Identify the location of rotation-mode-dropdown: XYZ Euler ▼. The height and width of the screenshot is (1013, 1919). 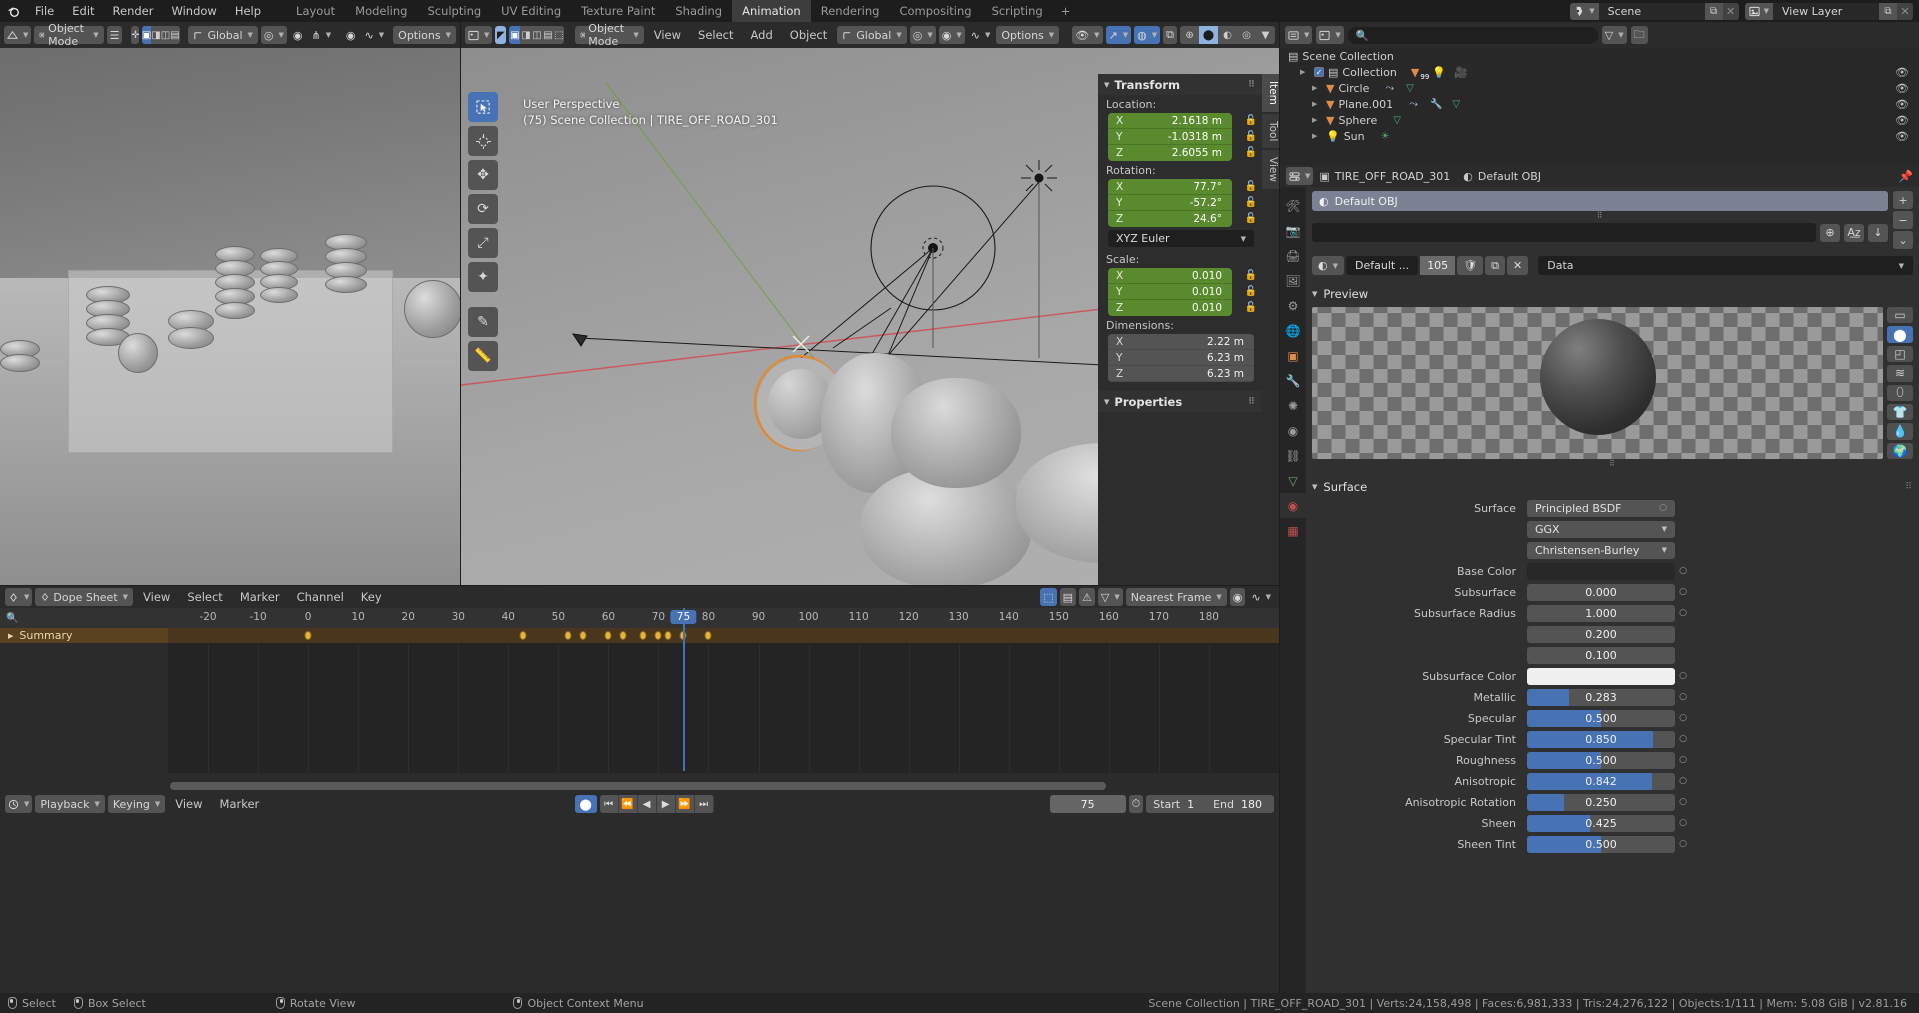
(1181, 238).